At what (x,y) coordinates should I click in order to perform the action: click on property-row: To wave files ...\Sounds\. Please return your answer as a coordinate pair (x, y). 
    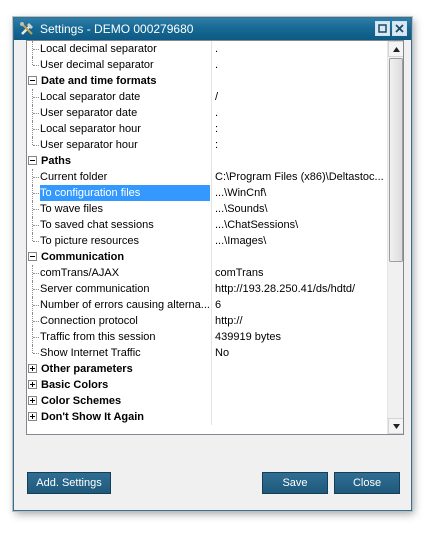
    Looking at the image, I should click on (207, 209).